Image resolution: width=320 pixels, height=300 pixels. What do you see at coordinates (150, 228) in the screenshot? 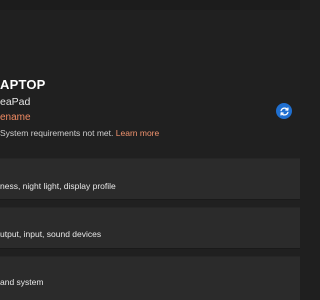
I see `sound-settings-card: utput, input, sound devices` at bounding box center [150, 228].